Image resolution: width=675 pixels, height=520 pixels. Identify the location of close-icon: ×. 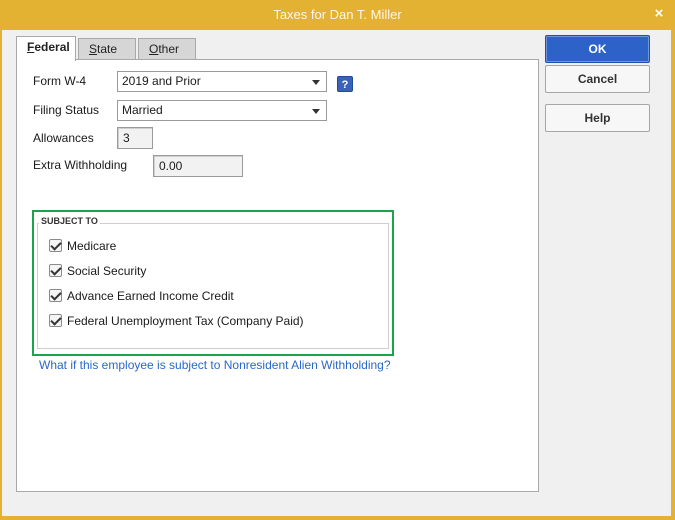
(659, 14).